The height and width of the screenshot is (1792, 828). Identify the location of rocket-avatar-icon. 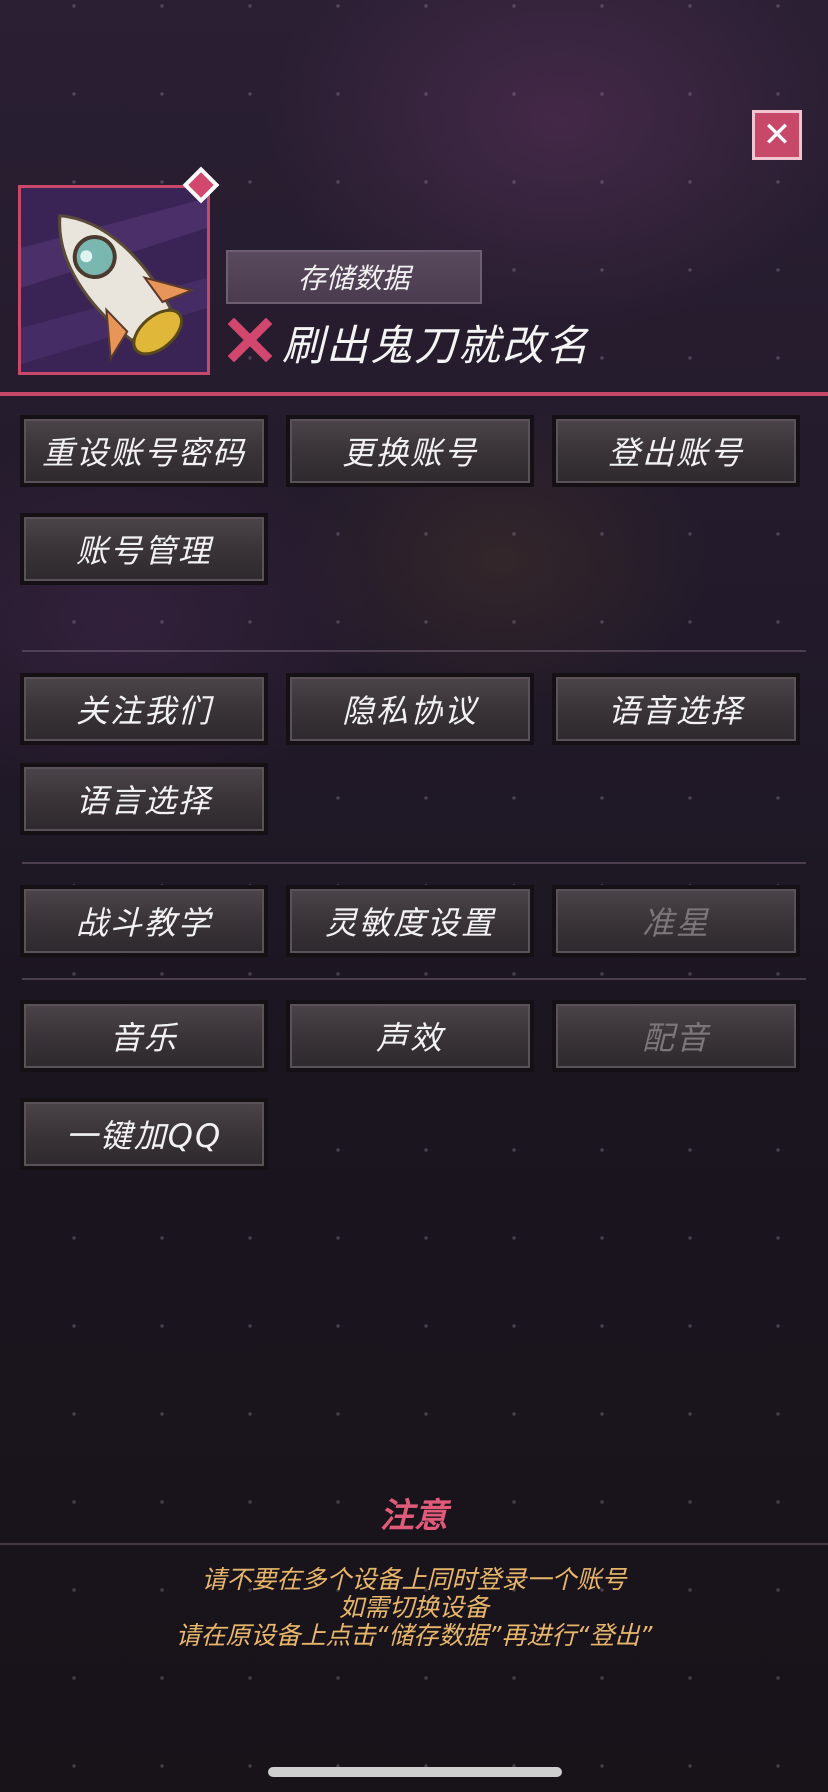
(114, 280).